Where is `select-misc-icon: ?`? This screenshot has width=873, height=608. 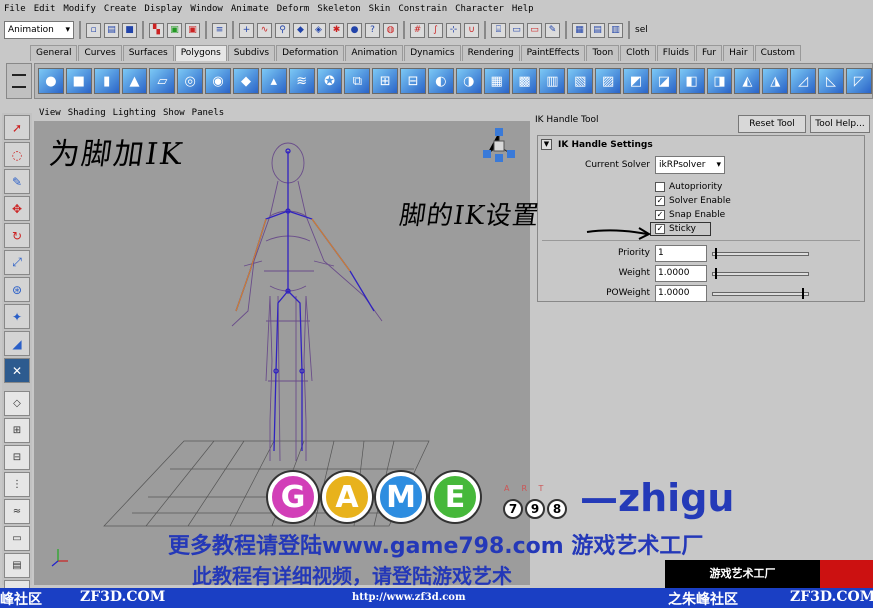 select-misc-icon: ? is located at coordinates (372, 30).